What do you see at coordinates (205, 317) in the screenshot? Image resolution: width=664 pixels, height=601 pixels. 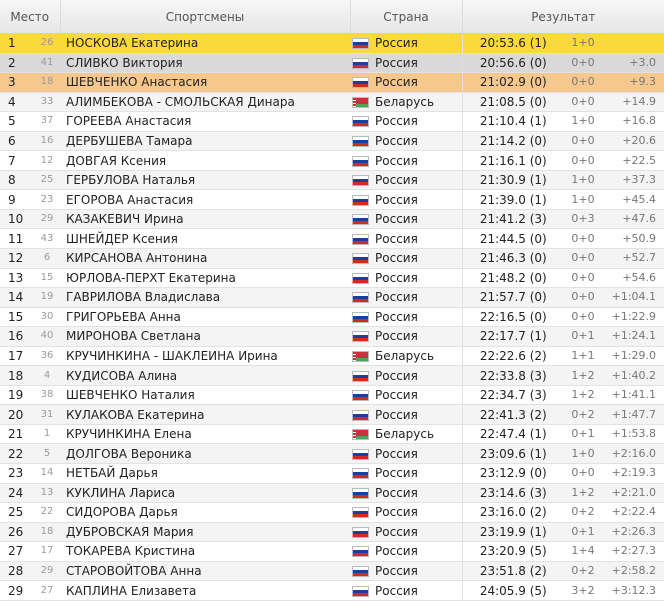 I see `athlete-name: ГРИГОРЬЕВА Анна` at bounding box center [205, 317].